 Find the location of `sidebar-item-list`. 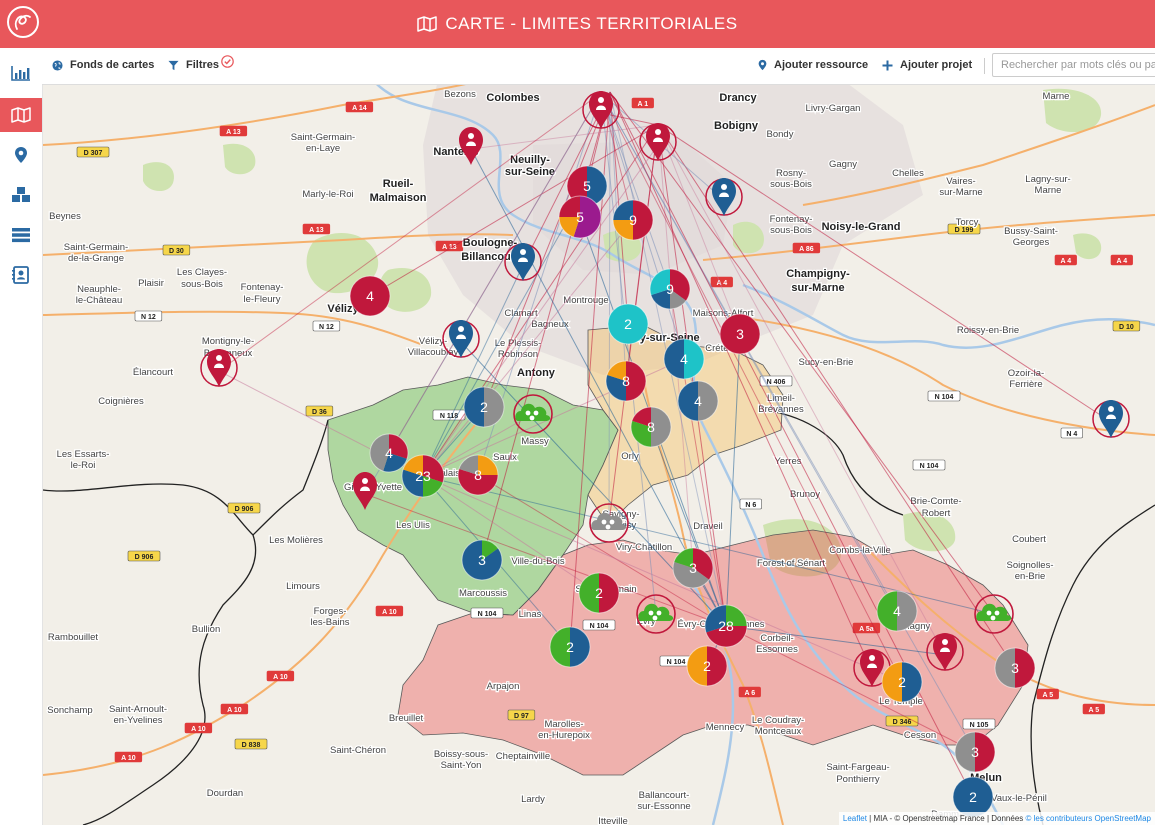

sidebar-item-list is located at coordinates (21, 235).